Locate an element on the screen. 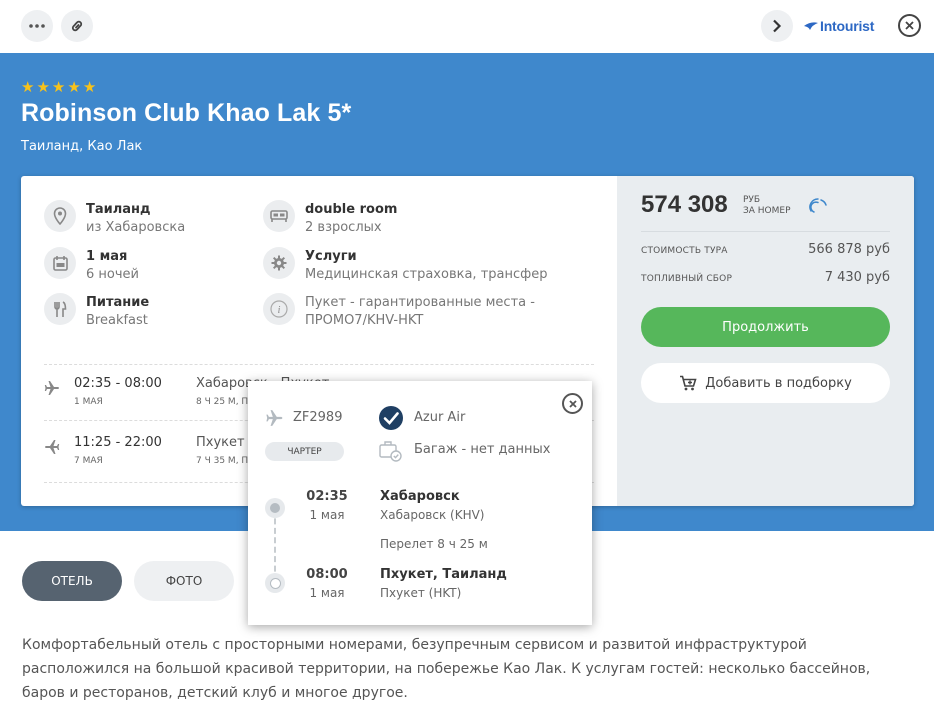  price-unit: РУБ ЗА НОМЕР is located at coordinates (767, 206).